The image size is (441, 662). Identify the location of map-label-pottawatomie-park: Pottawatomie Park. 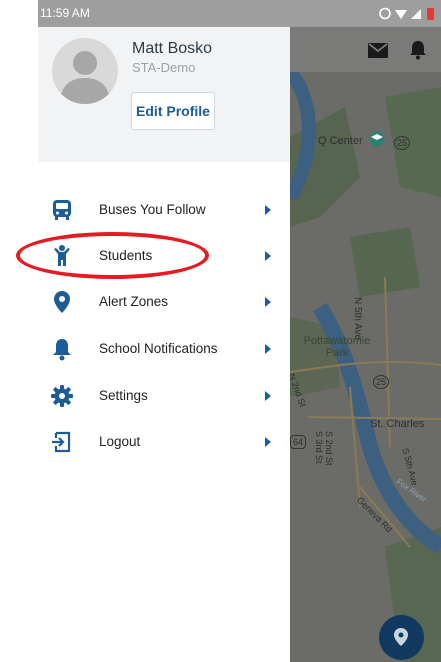
(337, 347).